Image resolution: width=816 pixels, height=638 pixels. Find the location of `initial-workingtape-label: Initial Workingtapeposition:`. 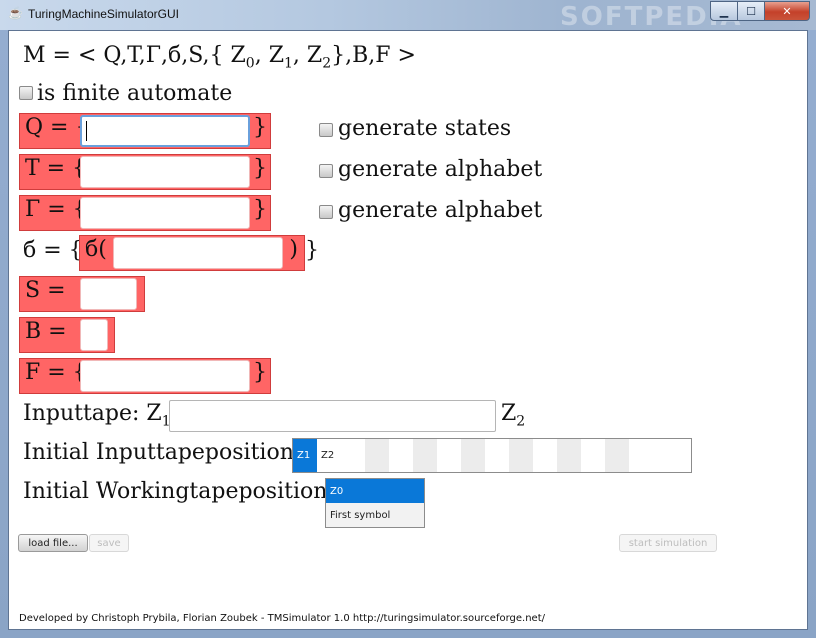

initial-workingtape-label: Initial Workingtapeposition: is located at coordinates (179, 491).